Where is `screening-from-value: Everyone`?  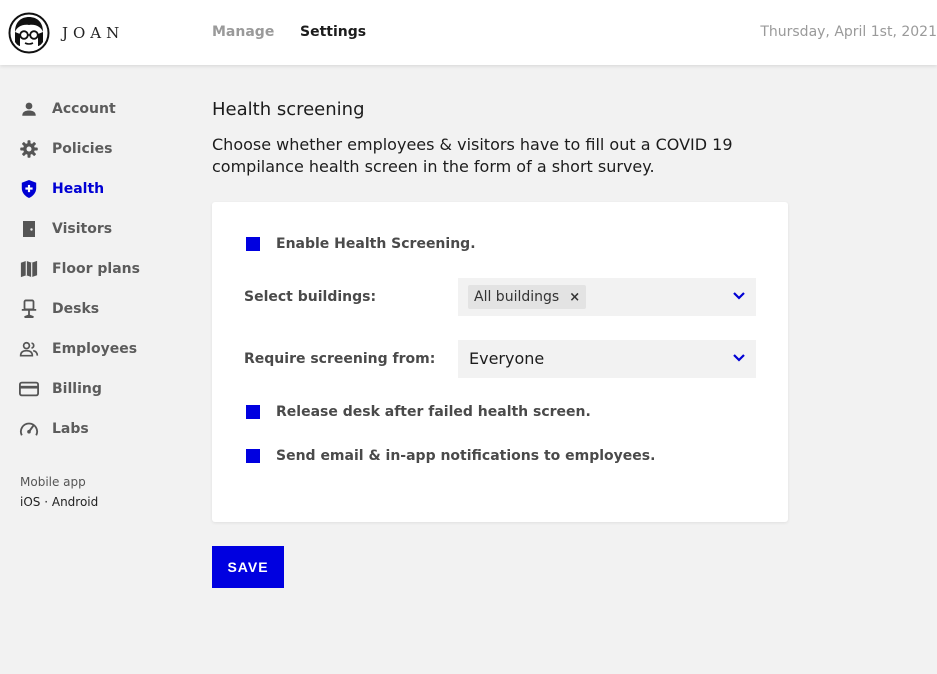
screening-from-value: Everyone is located at coordinates (507, 358).